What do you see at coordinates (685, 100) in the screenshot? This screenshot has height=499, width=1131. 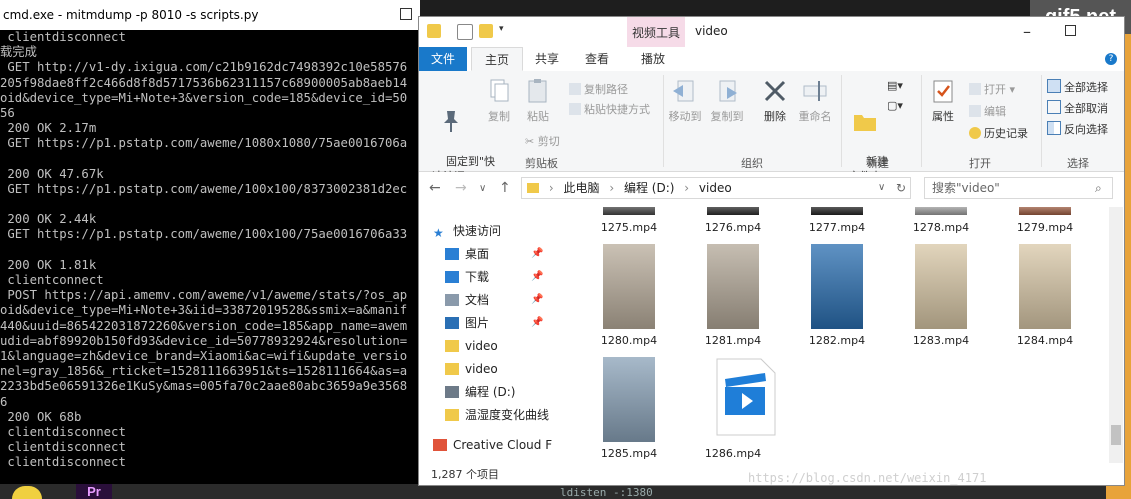 I see `move-to-button: 移动到` at bounding box center [685, 100].